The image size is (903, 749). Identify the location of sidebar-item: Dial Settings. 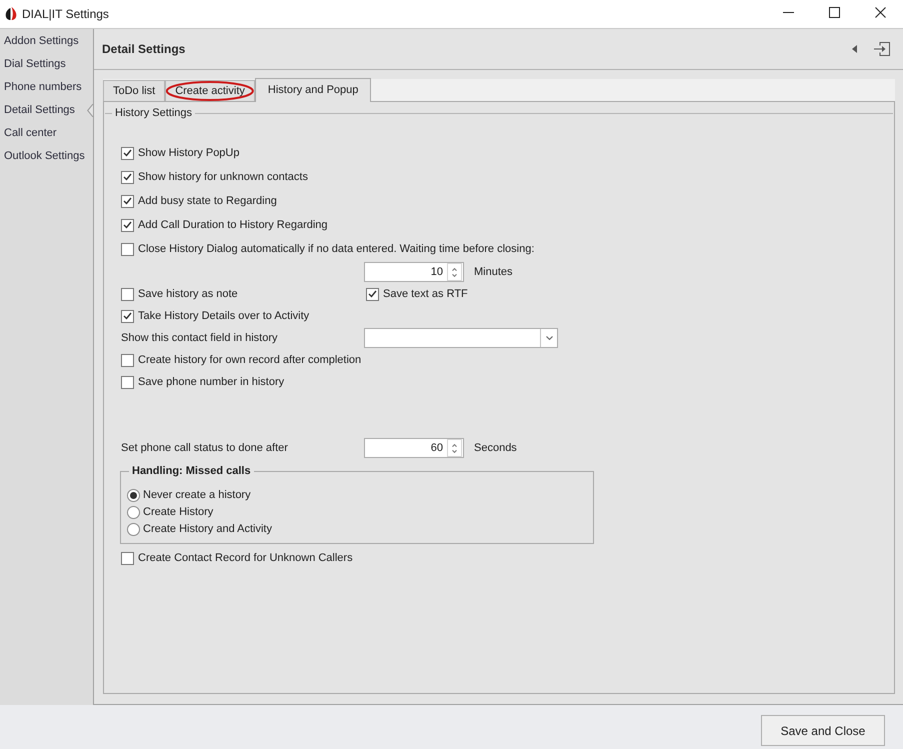
(46, 64).